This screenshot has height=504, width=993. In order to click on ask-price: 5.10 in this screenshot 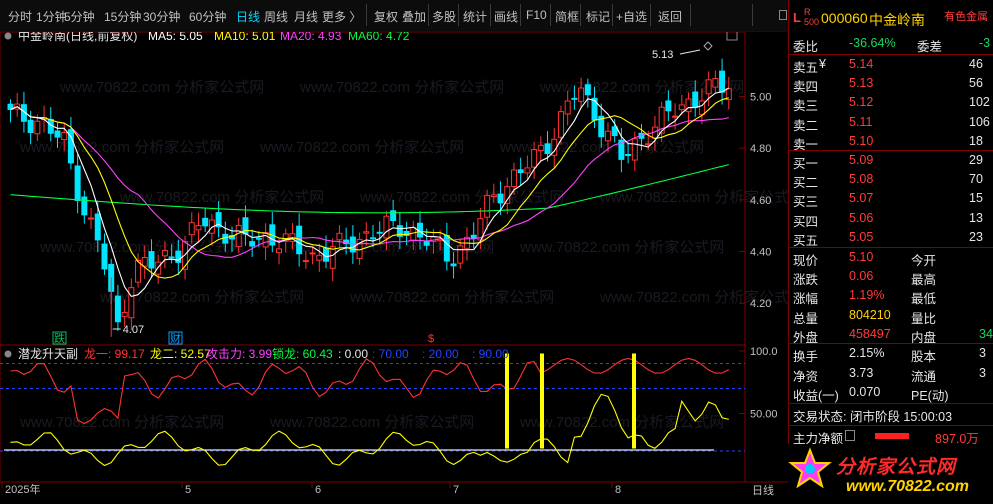, I will do `click(861, 140)`.